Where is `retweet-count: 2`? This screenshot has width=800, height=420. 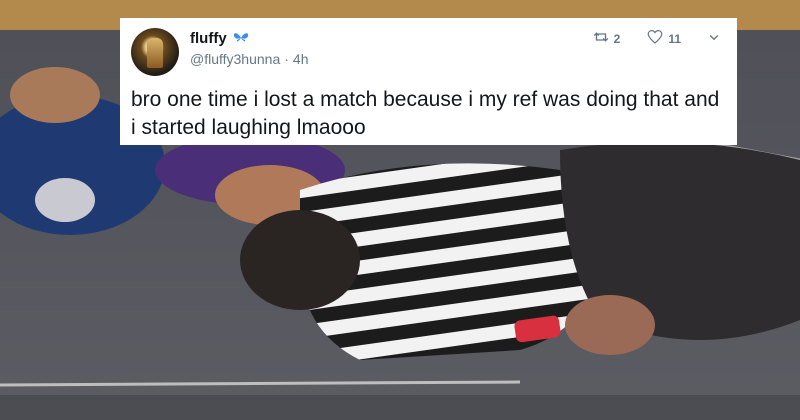
retweet-count: 2 is located at coordinates (617, 38).